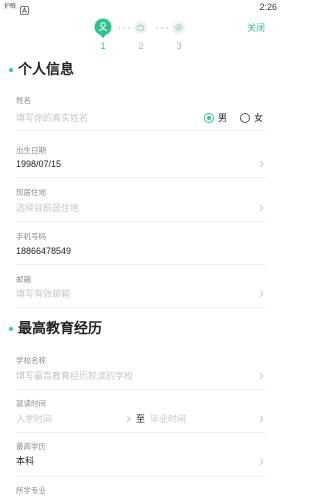 This screenshot has width=320, height=500. I want to click on end-date-field: 毕业时间, so click(168, 419).